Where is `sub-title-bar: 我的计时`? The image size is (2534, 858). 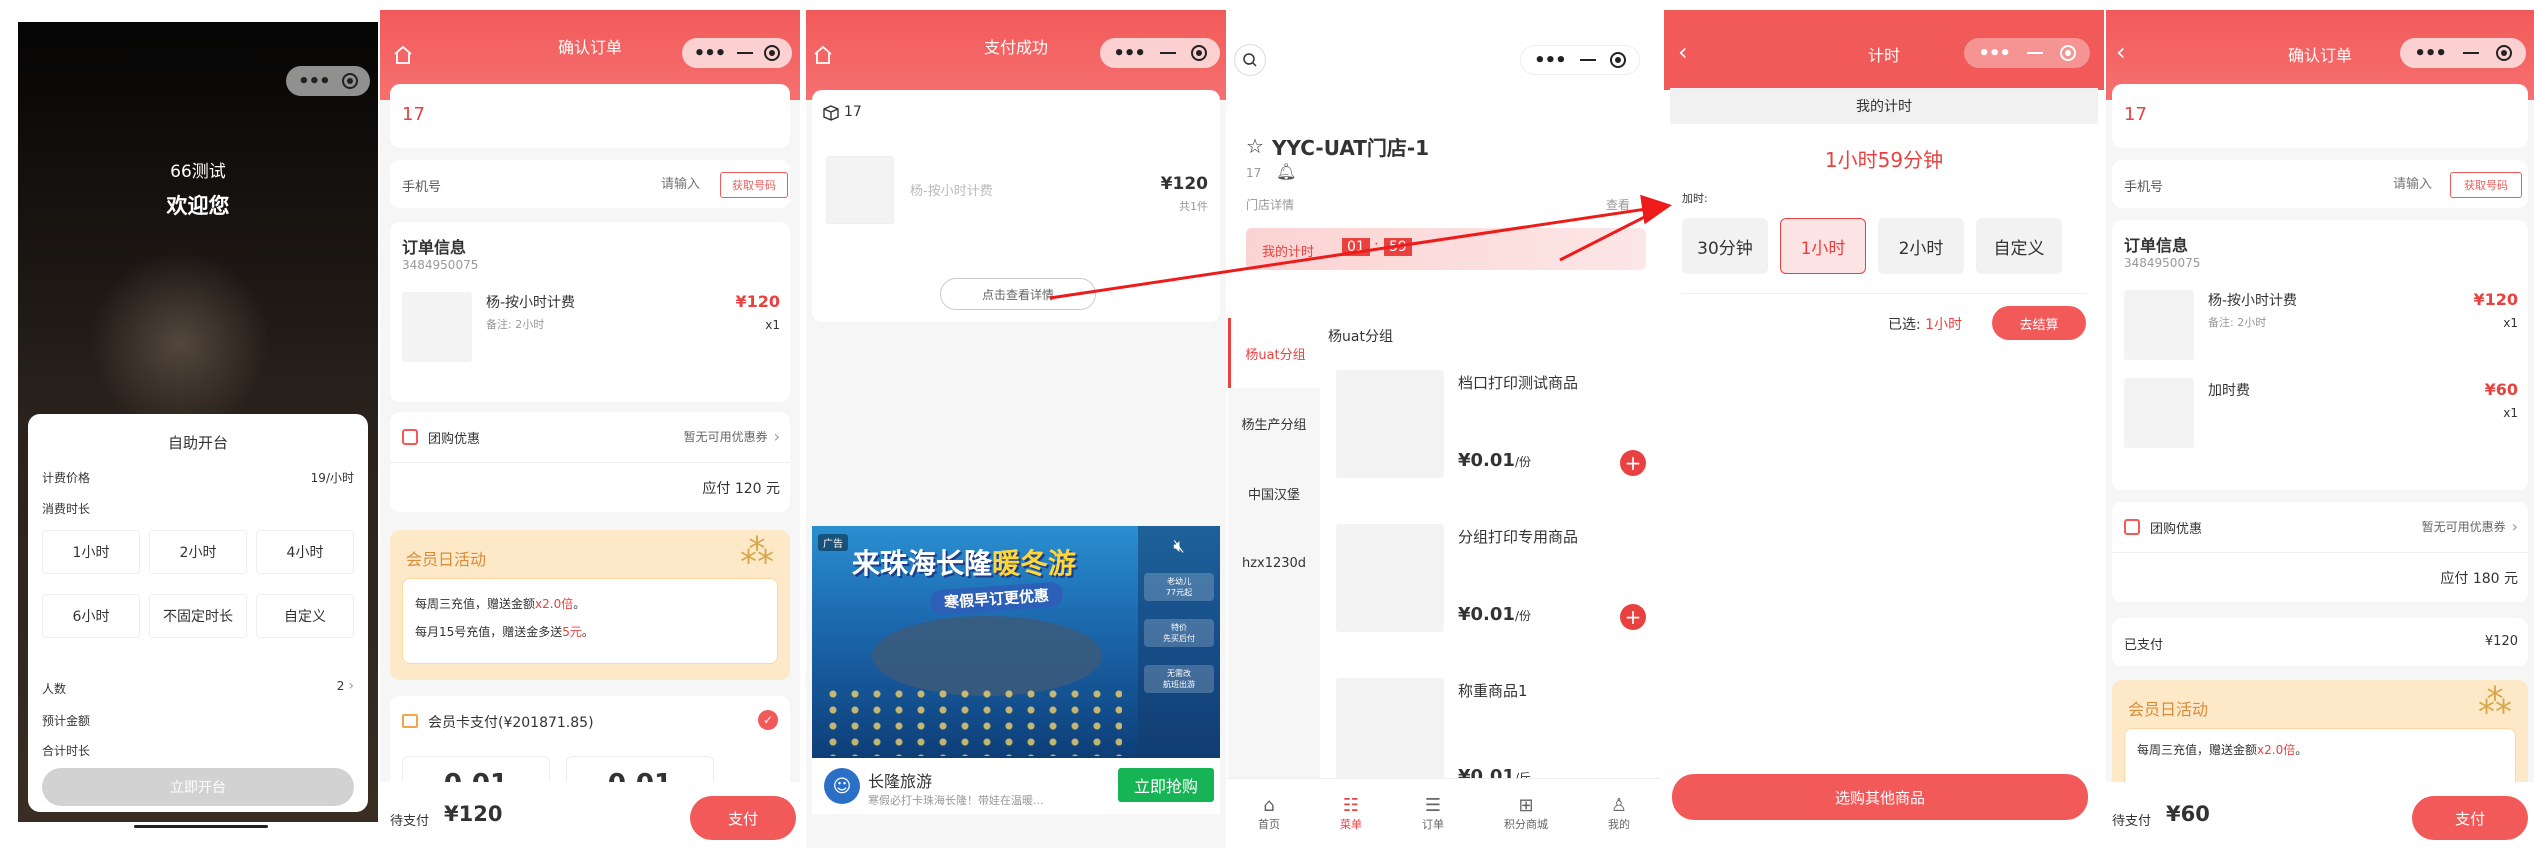 sub-title-bar: 我的计时 is located at coordinates (1884, 106).